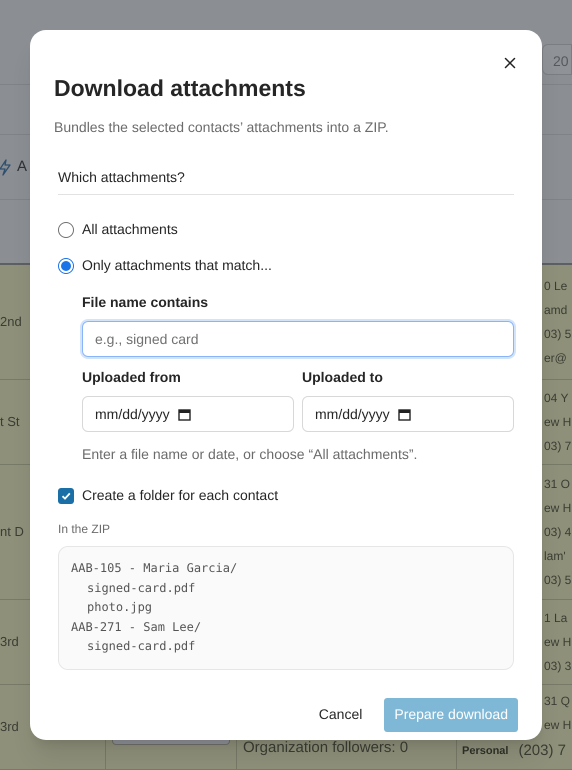 This screenshot has height=770, width=572. Describe the element at coordinates (558, 666) in the screenshot. I see `table-cell-text: 03) 3` at that location.